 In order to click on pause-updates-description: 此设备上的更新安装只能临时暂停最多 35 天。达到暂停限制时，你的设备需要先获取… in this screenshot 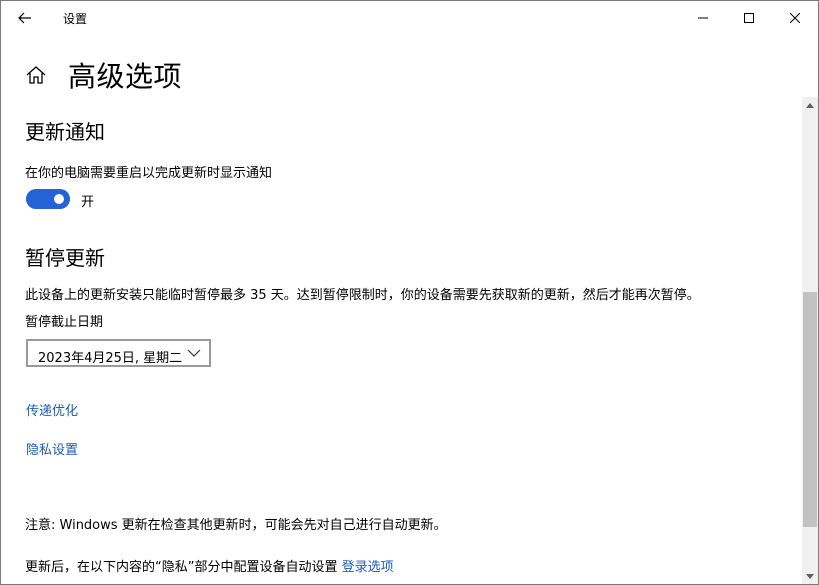, I will do `click(362, 295)`.